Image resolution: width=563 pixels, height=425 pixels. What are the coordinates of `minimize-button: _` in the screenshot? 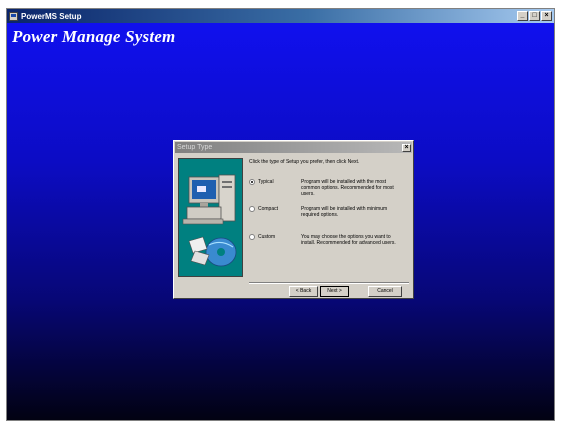 It's located at (522, 16).